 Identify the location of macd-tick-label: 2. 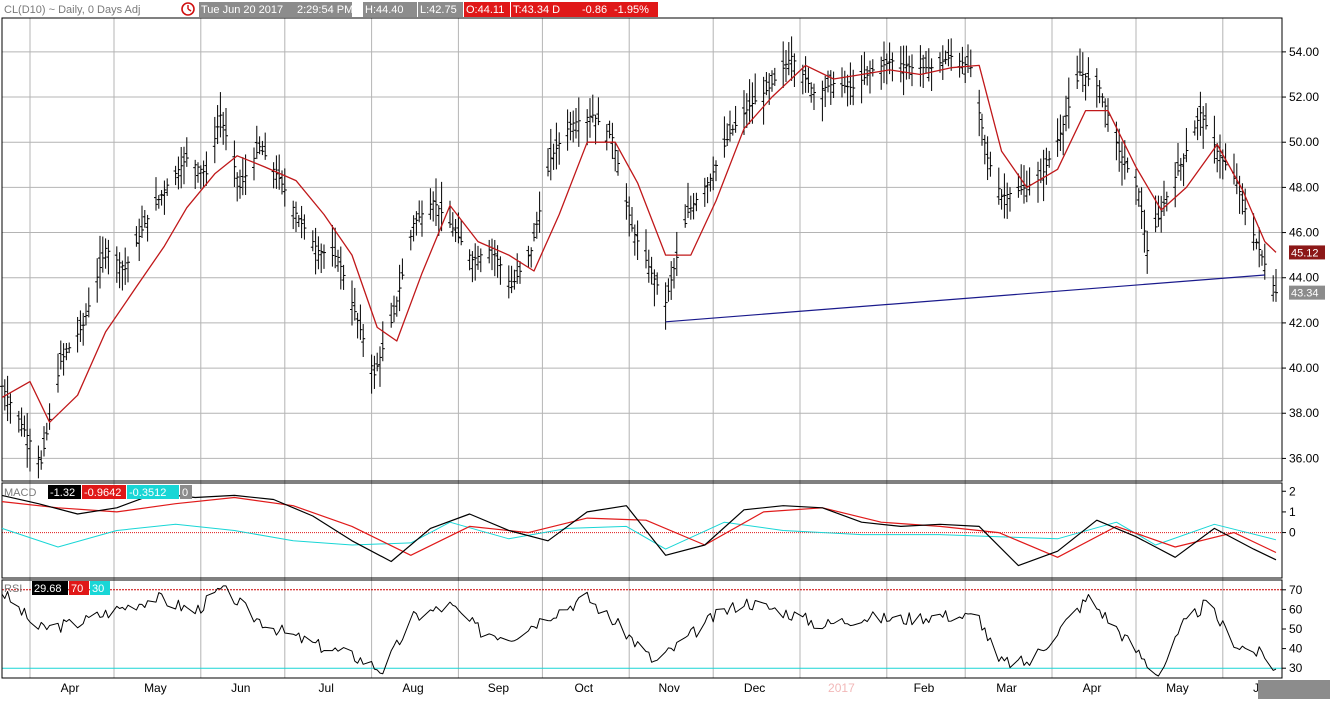
(1292, 491).